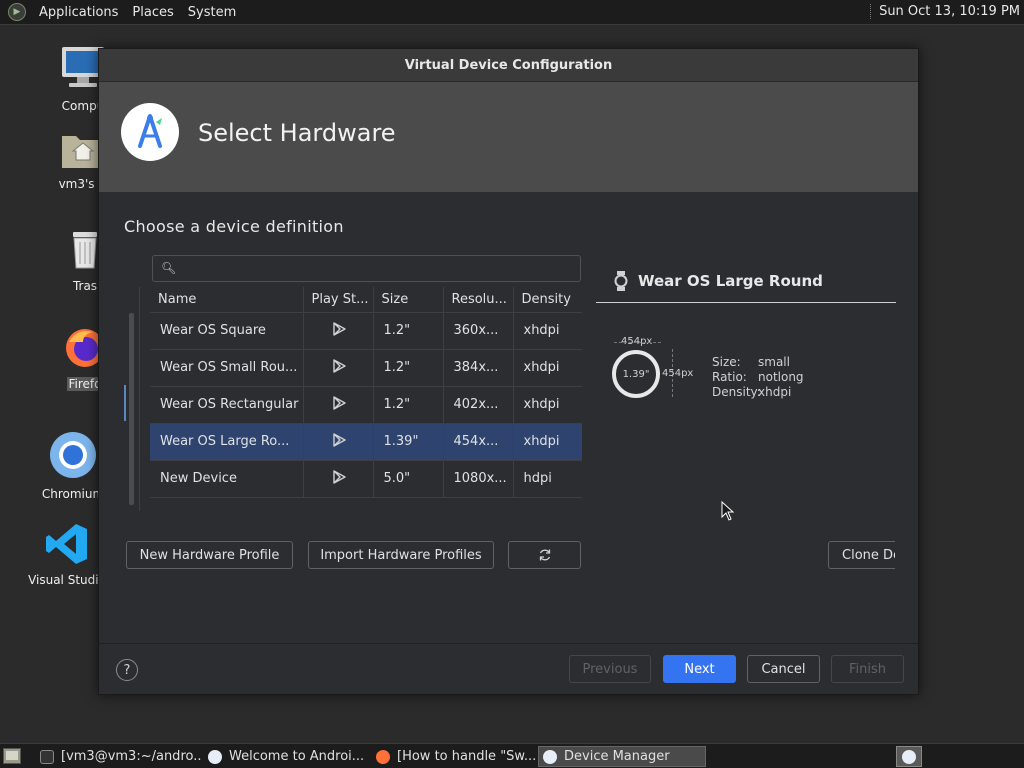 The height and width of the screenshot is (768, 1024). What do you see at coordinates (234, 226) in the screenshot?
I see `section-title: Choose a device definition` at bounding box center [234, 226].